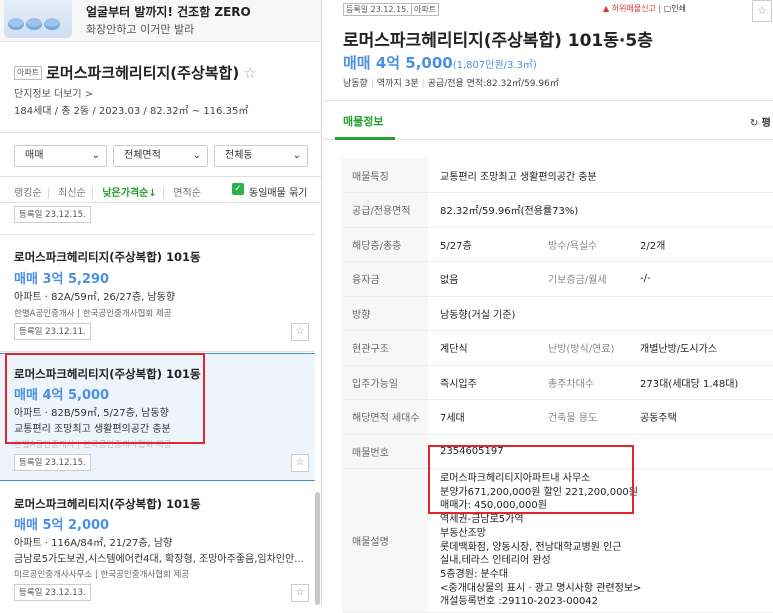 Image resolution: width=773 pixels, height=613 pixels. Describe the element at coordinates (541, 588) in the screenshot. I see `desc-line: <중개대상물의 표시 · 광고 명시사항 관련정보>` at that location.